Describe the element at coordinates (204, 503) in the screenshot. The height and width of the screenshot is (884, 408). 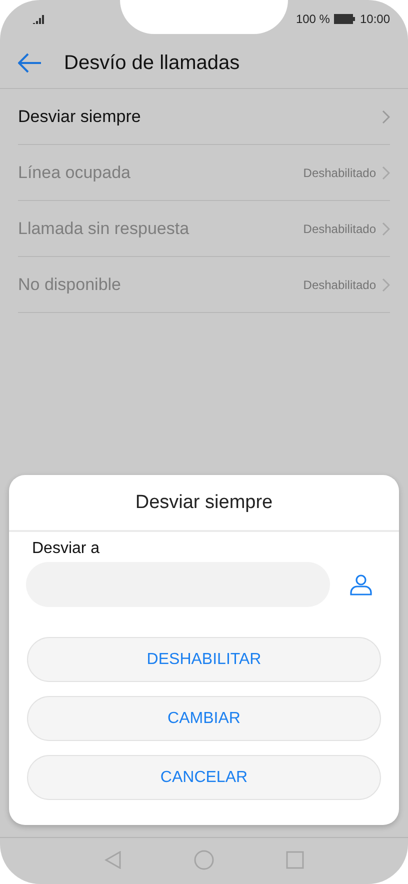
I see `dialog-title: Desviar siempre` at that location.